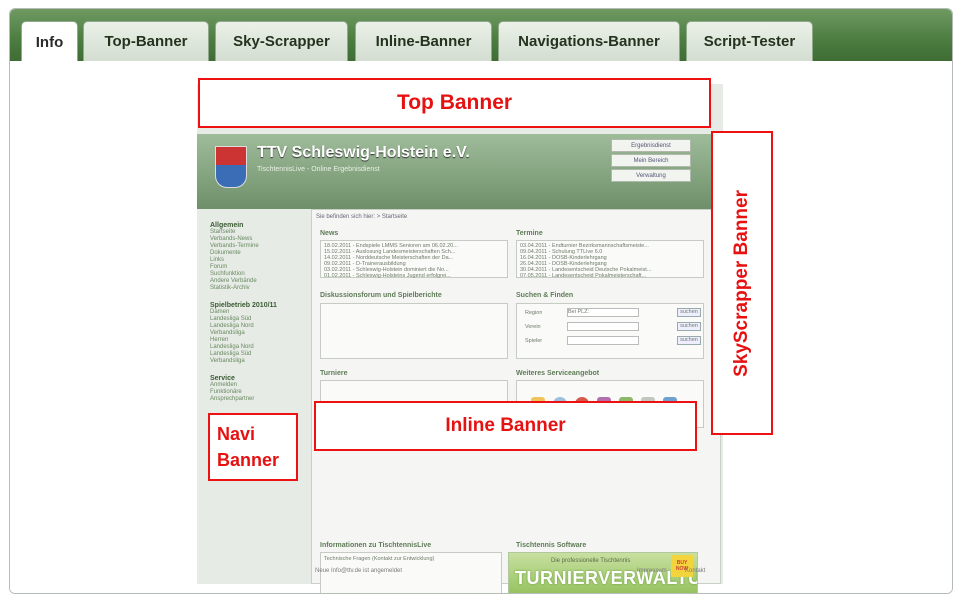 This screenshot has width=957, height=598. Describe the element at coordinates (49, 41) in the screenshot. I see `tab-info: Info` at that location.